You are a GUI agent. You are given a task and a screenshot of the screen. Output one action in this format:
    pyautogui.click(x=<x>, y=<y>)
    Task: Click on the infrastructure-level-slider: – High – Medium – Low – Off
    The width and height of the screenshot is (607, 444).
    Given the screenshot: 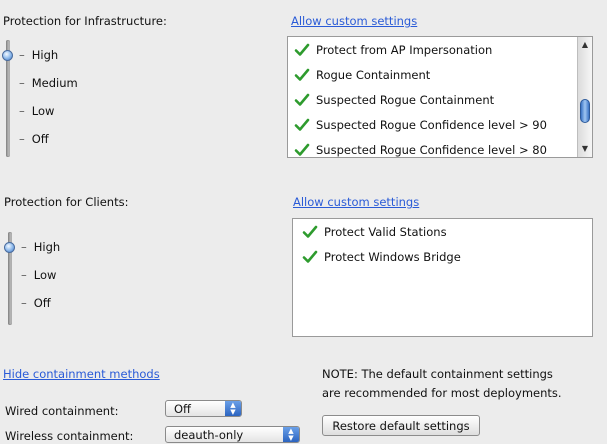 What is the action you would take?
    pyautogui.click(x=40, y=98)
    